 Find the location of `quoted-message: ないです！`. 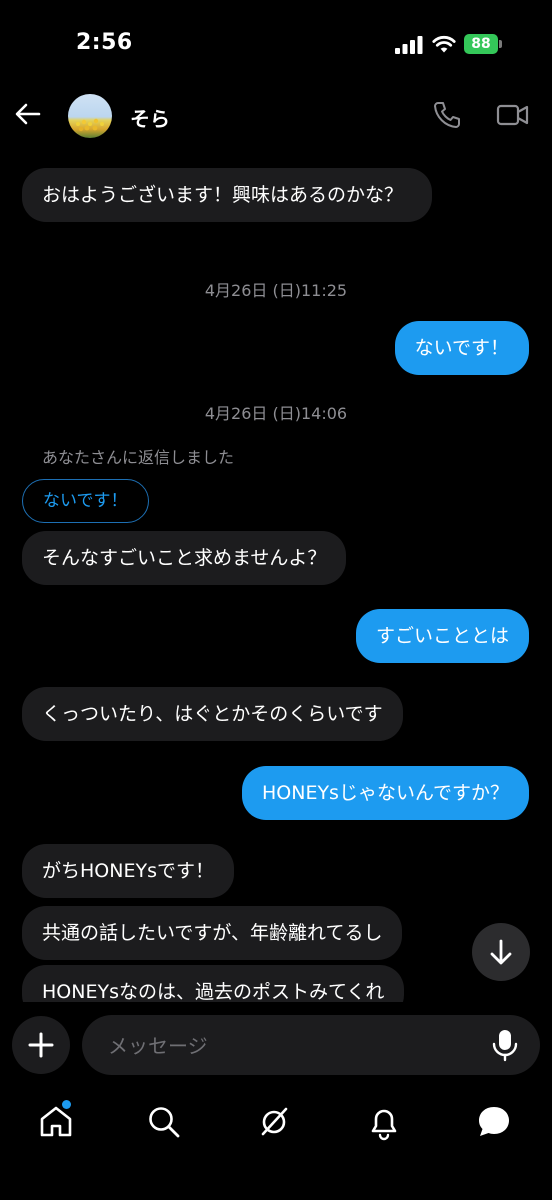

quoted-message: ないです！ is located at coordinates (85, 501).